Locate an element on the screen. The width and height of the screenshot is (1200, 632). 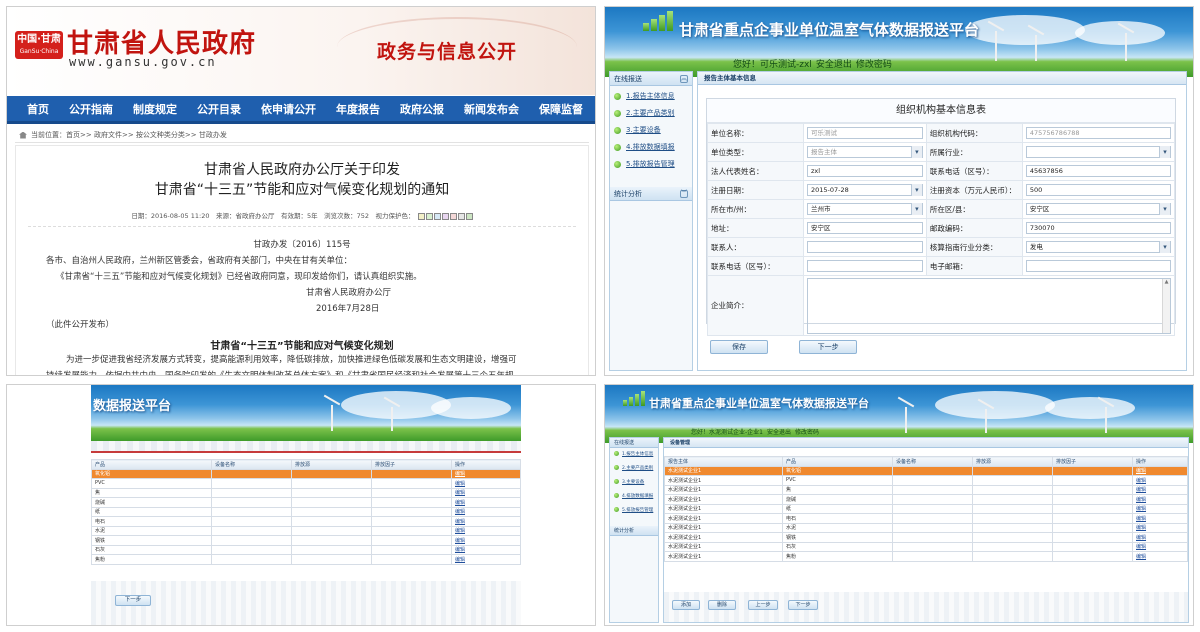
table-row: 水泥测试企业1 钢铁 编辑 is located at coordinates (926, 537).